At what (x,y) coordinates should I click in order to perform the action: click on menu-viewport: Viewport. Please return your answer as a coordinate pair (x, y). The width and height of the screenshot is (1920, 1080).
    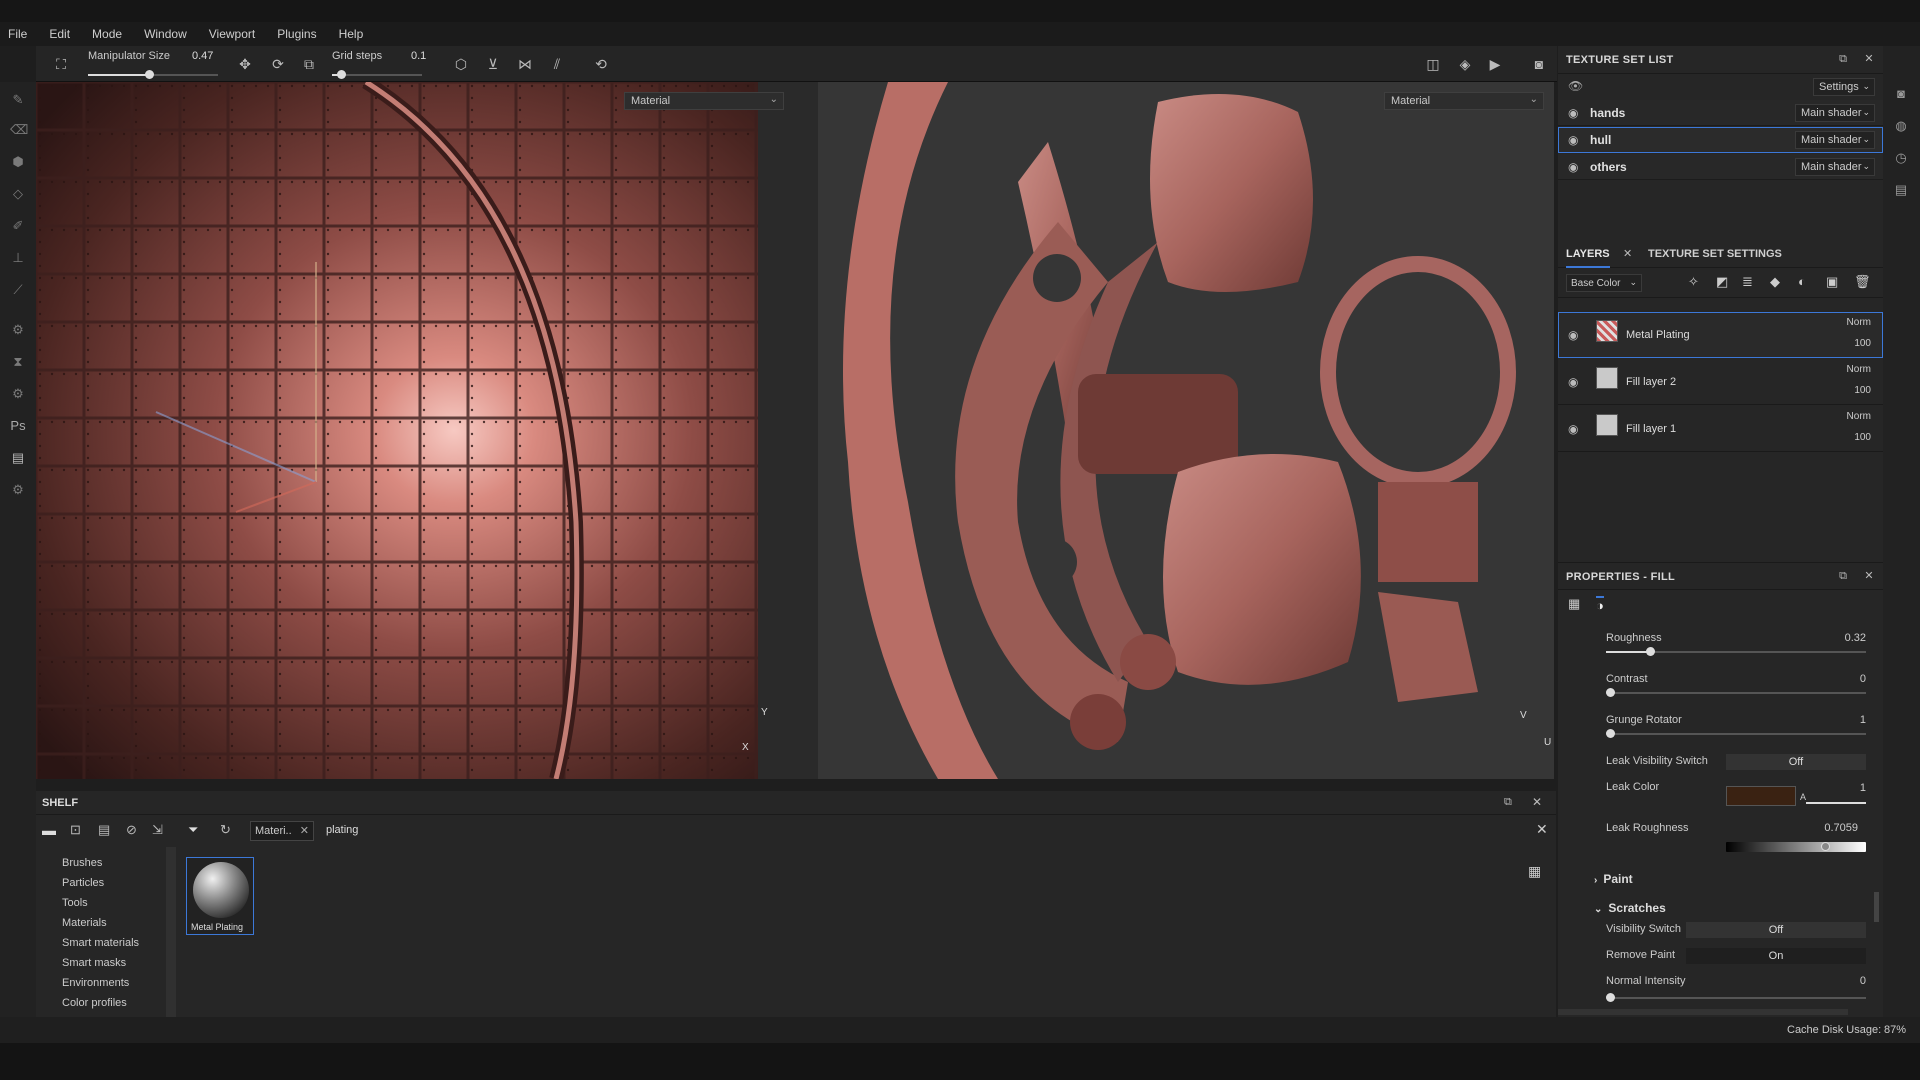
    Looking at the image, I should click on (232, 34).